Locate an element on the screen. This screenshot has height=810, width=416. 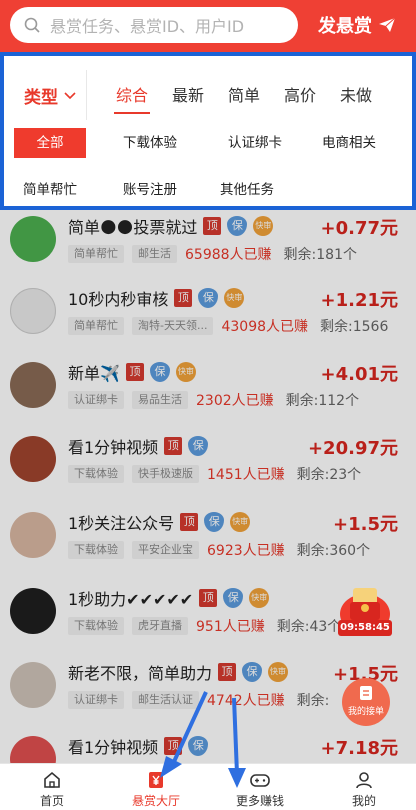
tab-home-label: 首页 is located at coordinates (51, 801).